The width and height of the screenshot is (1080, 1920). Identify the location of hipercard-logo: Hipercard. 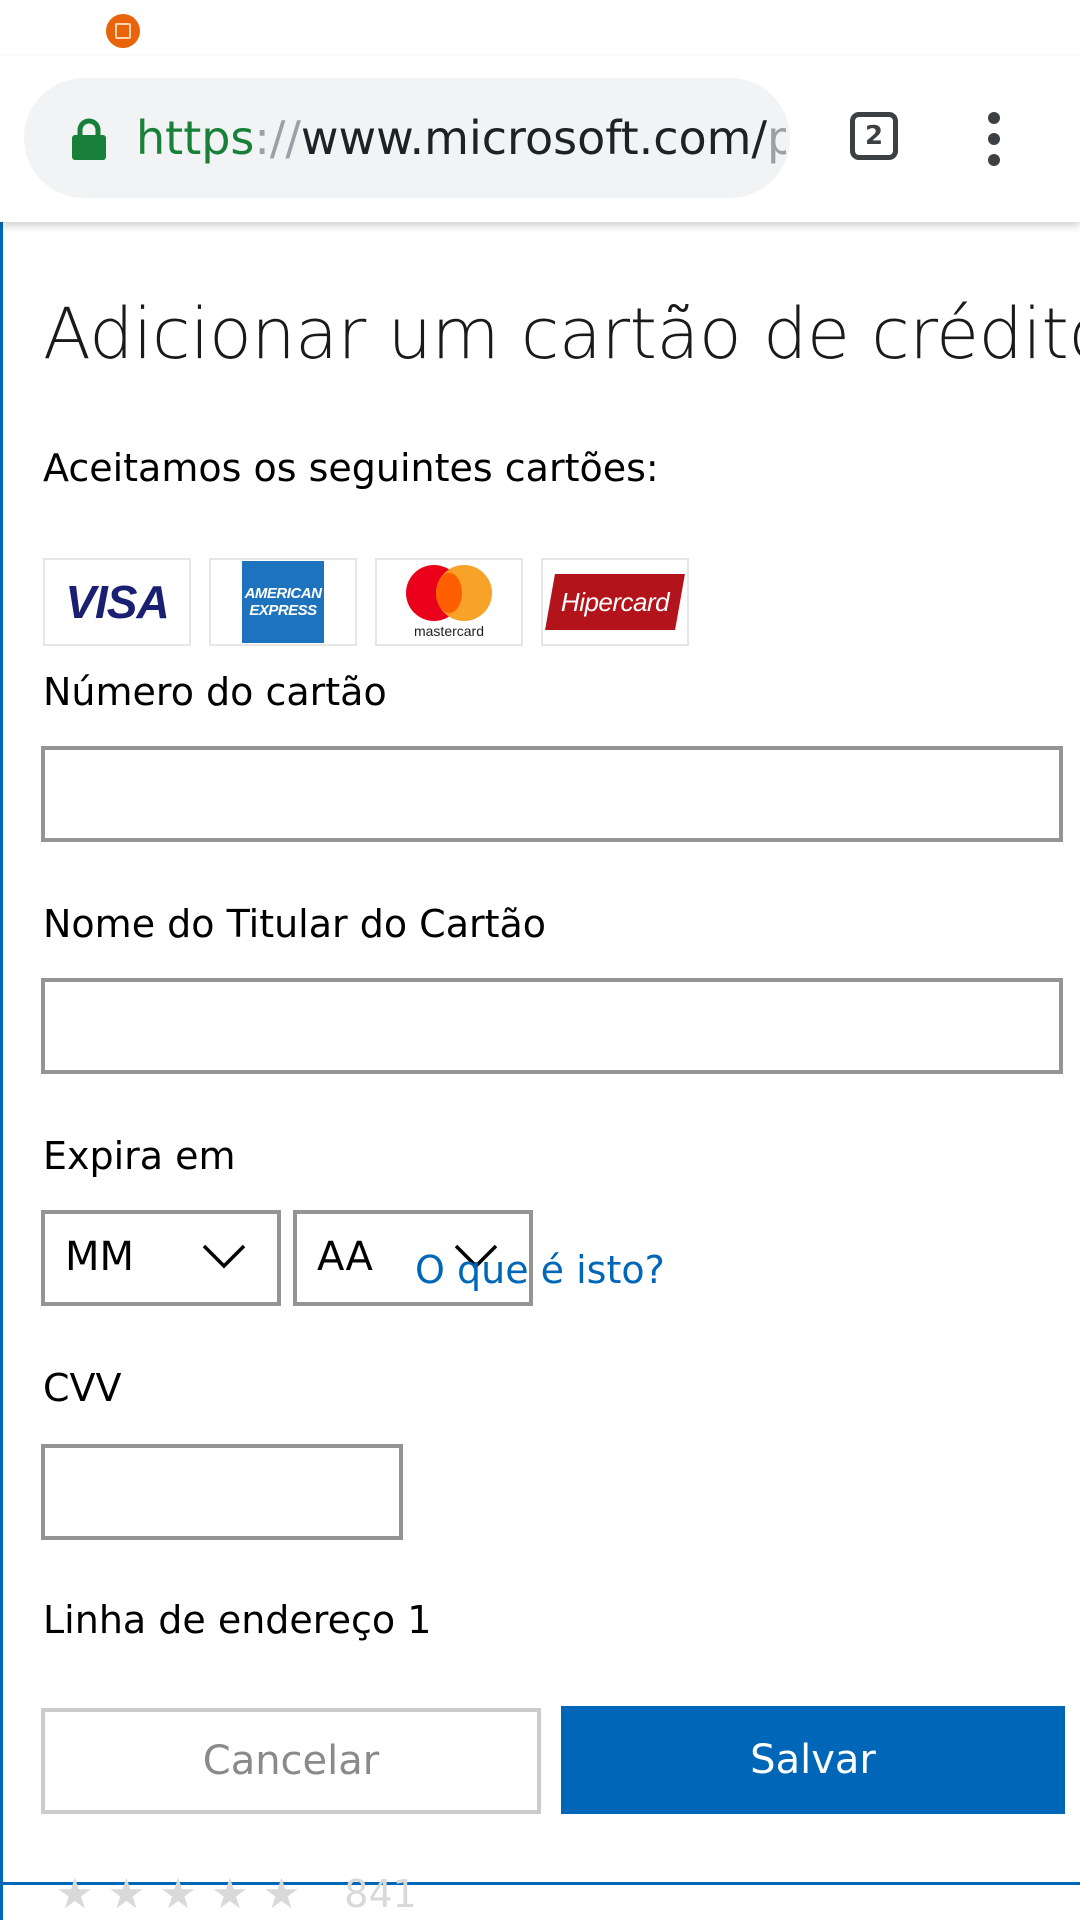
(615, 602).